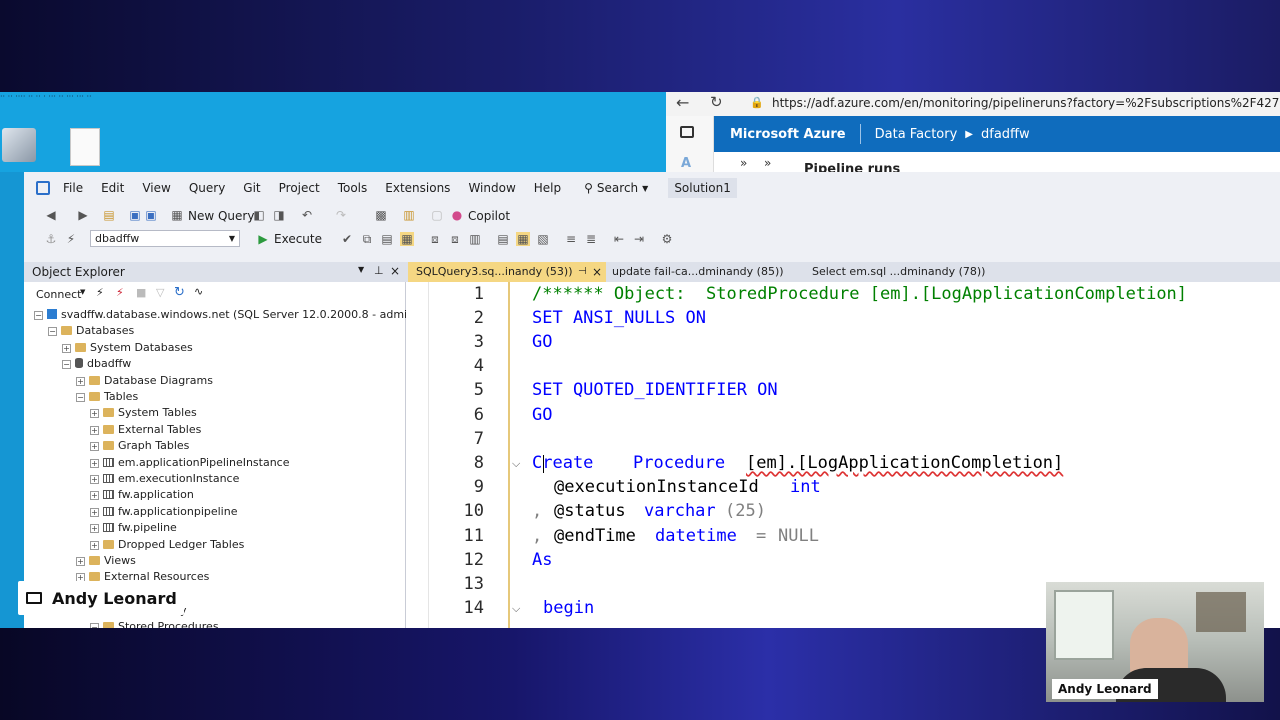 Image resolution: width=1280 pixels, height=720 pixels. Describe the element at coordinates (537, 536) in the screenshot. I see `code-comma: ,` at that location.